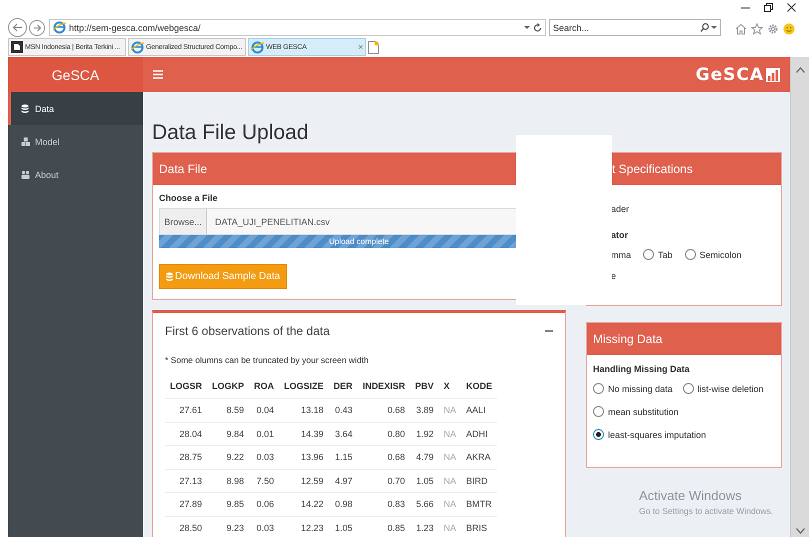  What do you see at coordinates (304, 457) in the screenshot?
I see `table-cell: 13.96` at bounding box center [304, 457].